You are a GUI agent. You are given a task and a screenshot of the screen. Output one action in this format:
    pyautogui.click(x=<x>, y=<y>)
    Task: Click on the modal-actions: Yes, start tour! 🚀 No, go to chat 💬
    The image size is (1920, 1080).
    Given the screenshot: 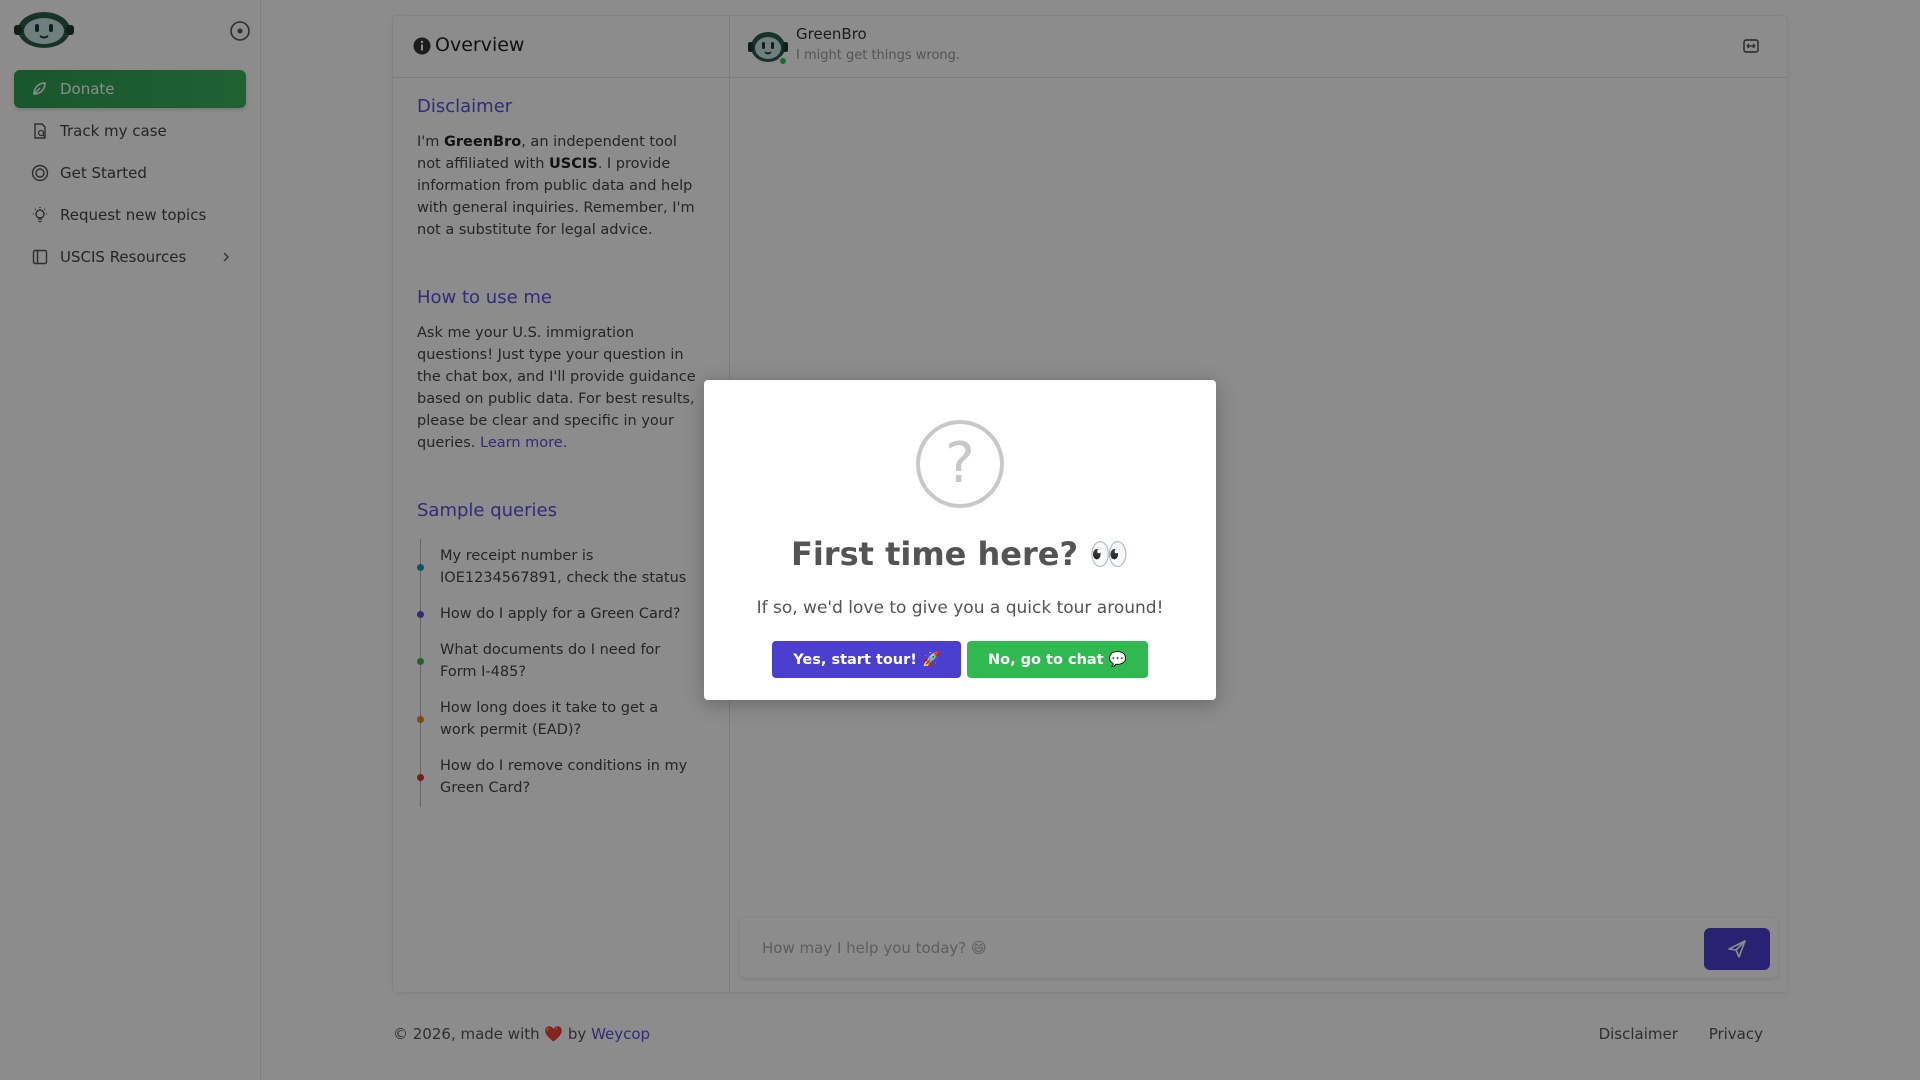 What is the action you would take?
    pyautogui.click(x=960, y=659)
    